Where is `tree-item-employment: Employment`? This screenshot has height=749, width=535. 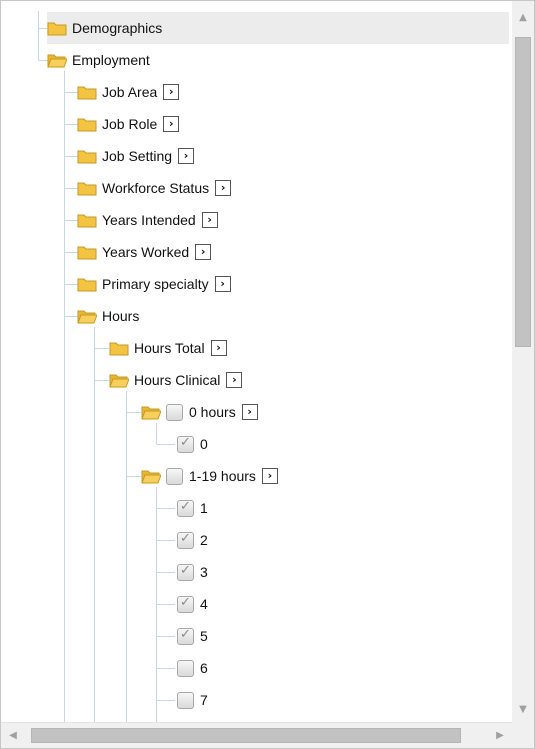
tree-item-employment: Employment is located at coordinates (98, 60).